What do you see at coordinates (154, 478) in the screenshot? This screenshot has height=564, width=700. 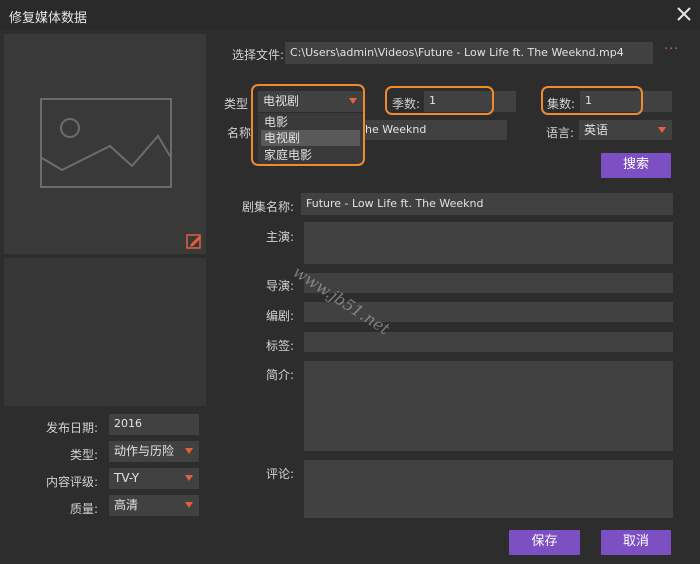 I see `content-rating-select: TV-Y` at bounding box center [154, 478].